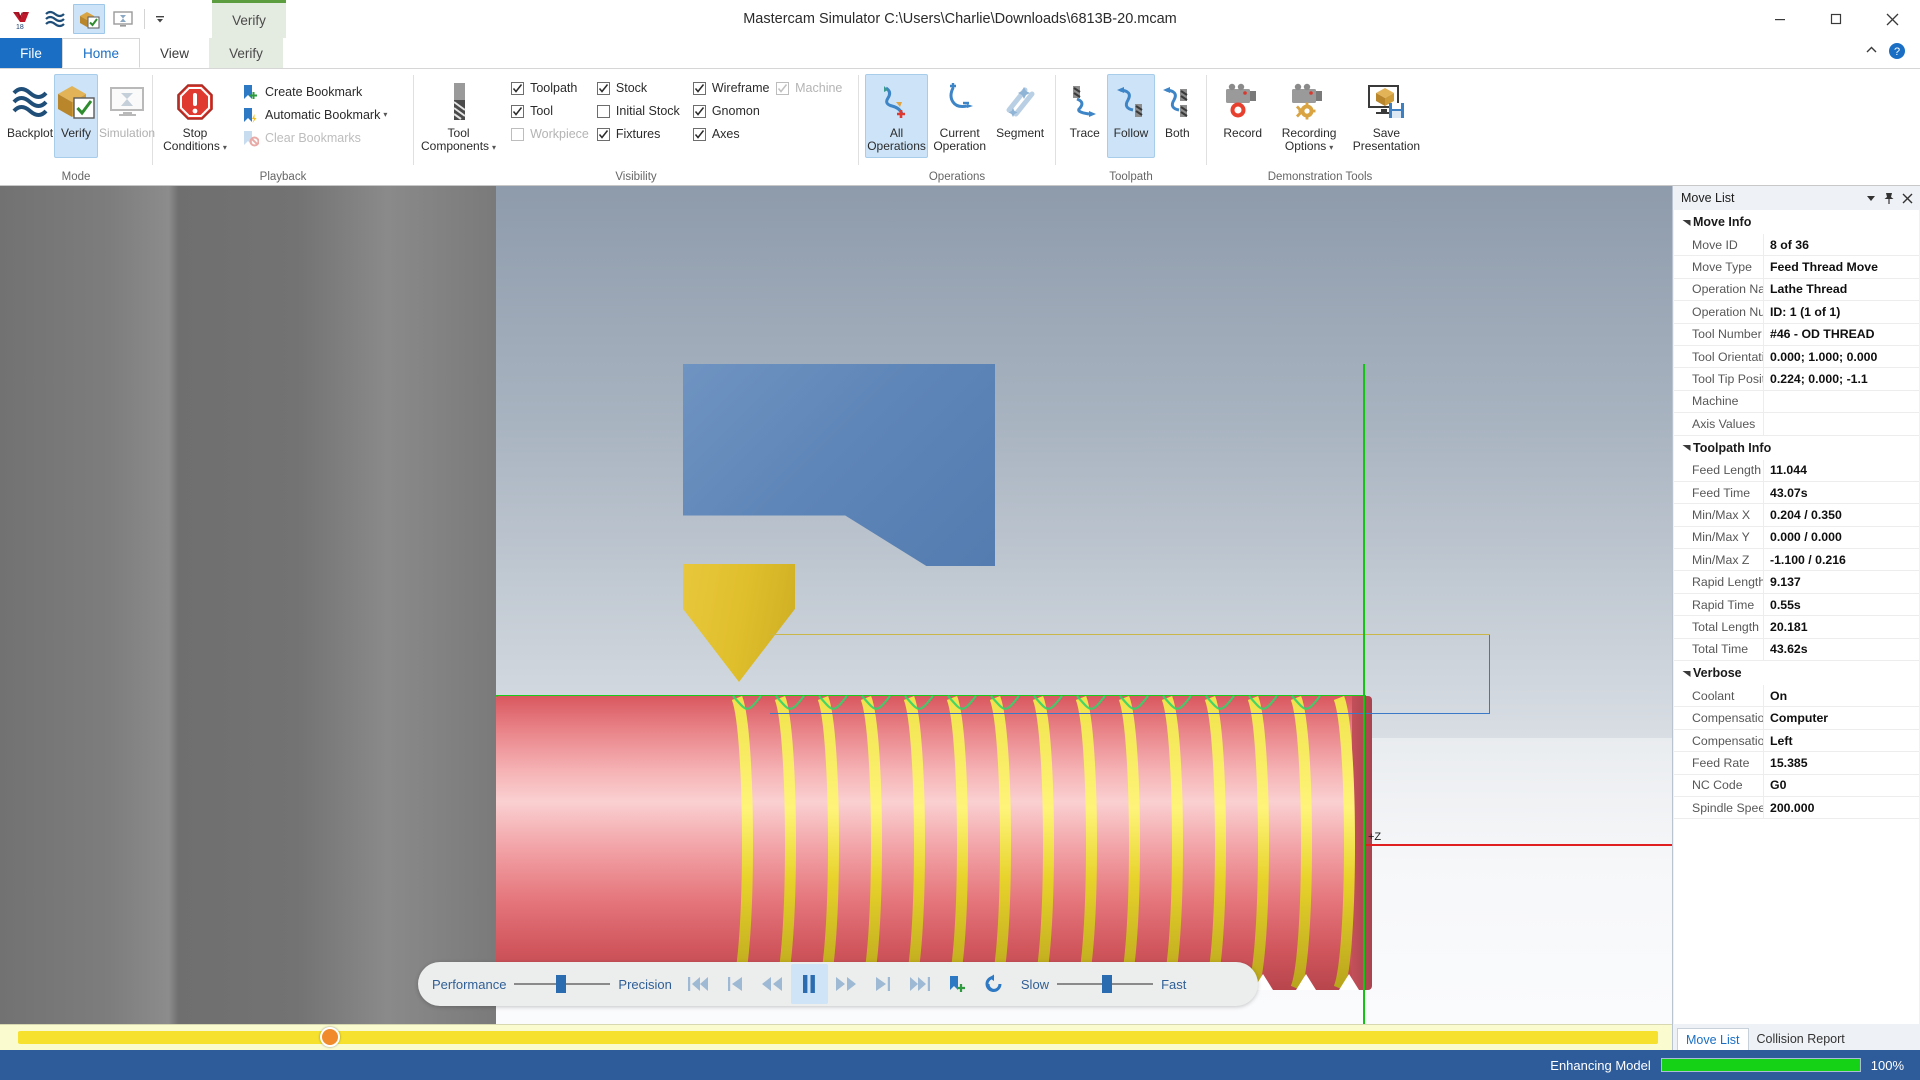 This screenshot has height=1080, width=1920. I want to click on property-row: Feed Rate 15.385, so click(1796, 763).